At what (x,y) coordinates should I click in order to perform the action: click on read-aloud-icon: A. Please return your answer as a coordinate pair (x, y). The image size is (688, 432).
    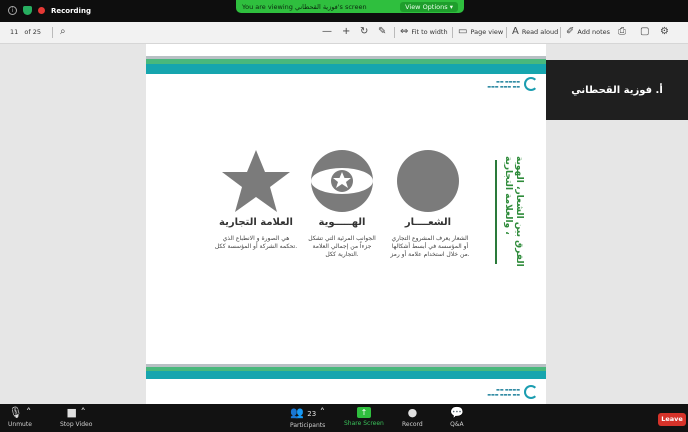
    Looking at the image, I should click on (515, 31).